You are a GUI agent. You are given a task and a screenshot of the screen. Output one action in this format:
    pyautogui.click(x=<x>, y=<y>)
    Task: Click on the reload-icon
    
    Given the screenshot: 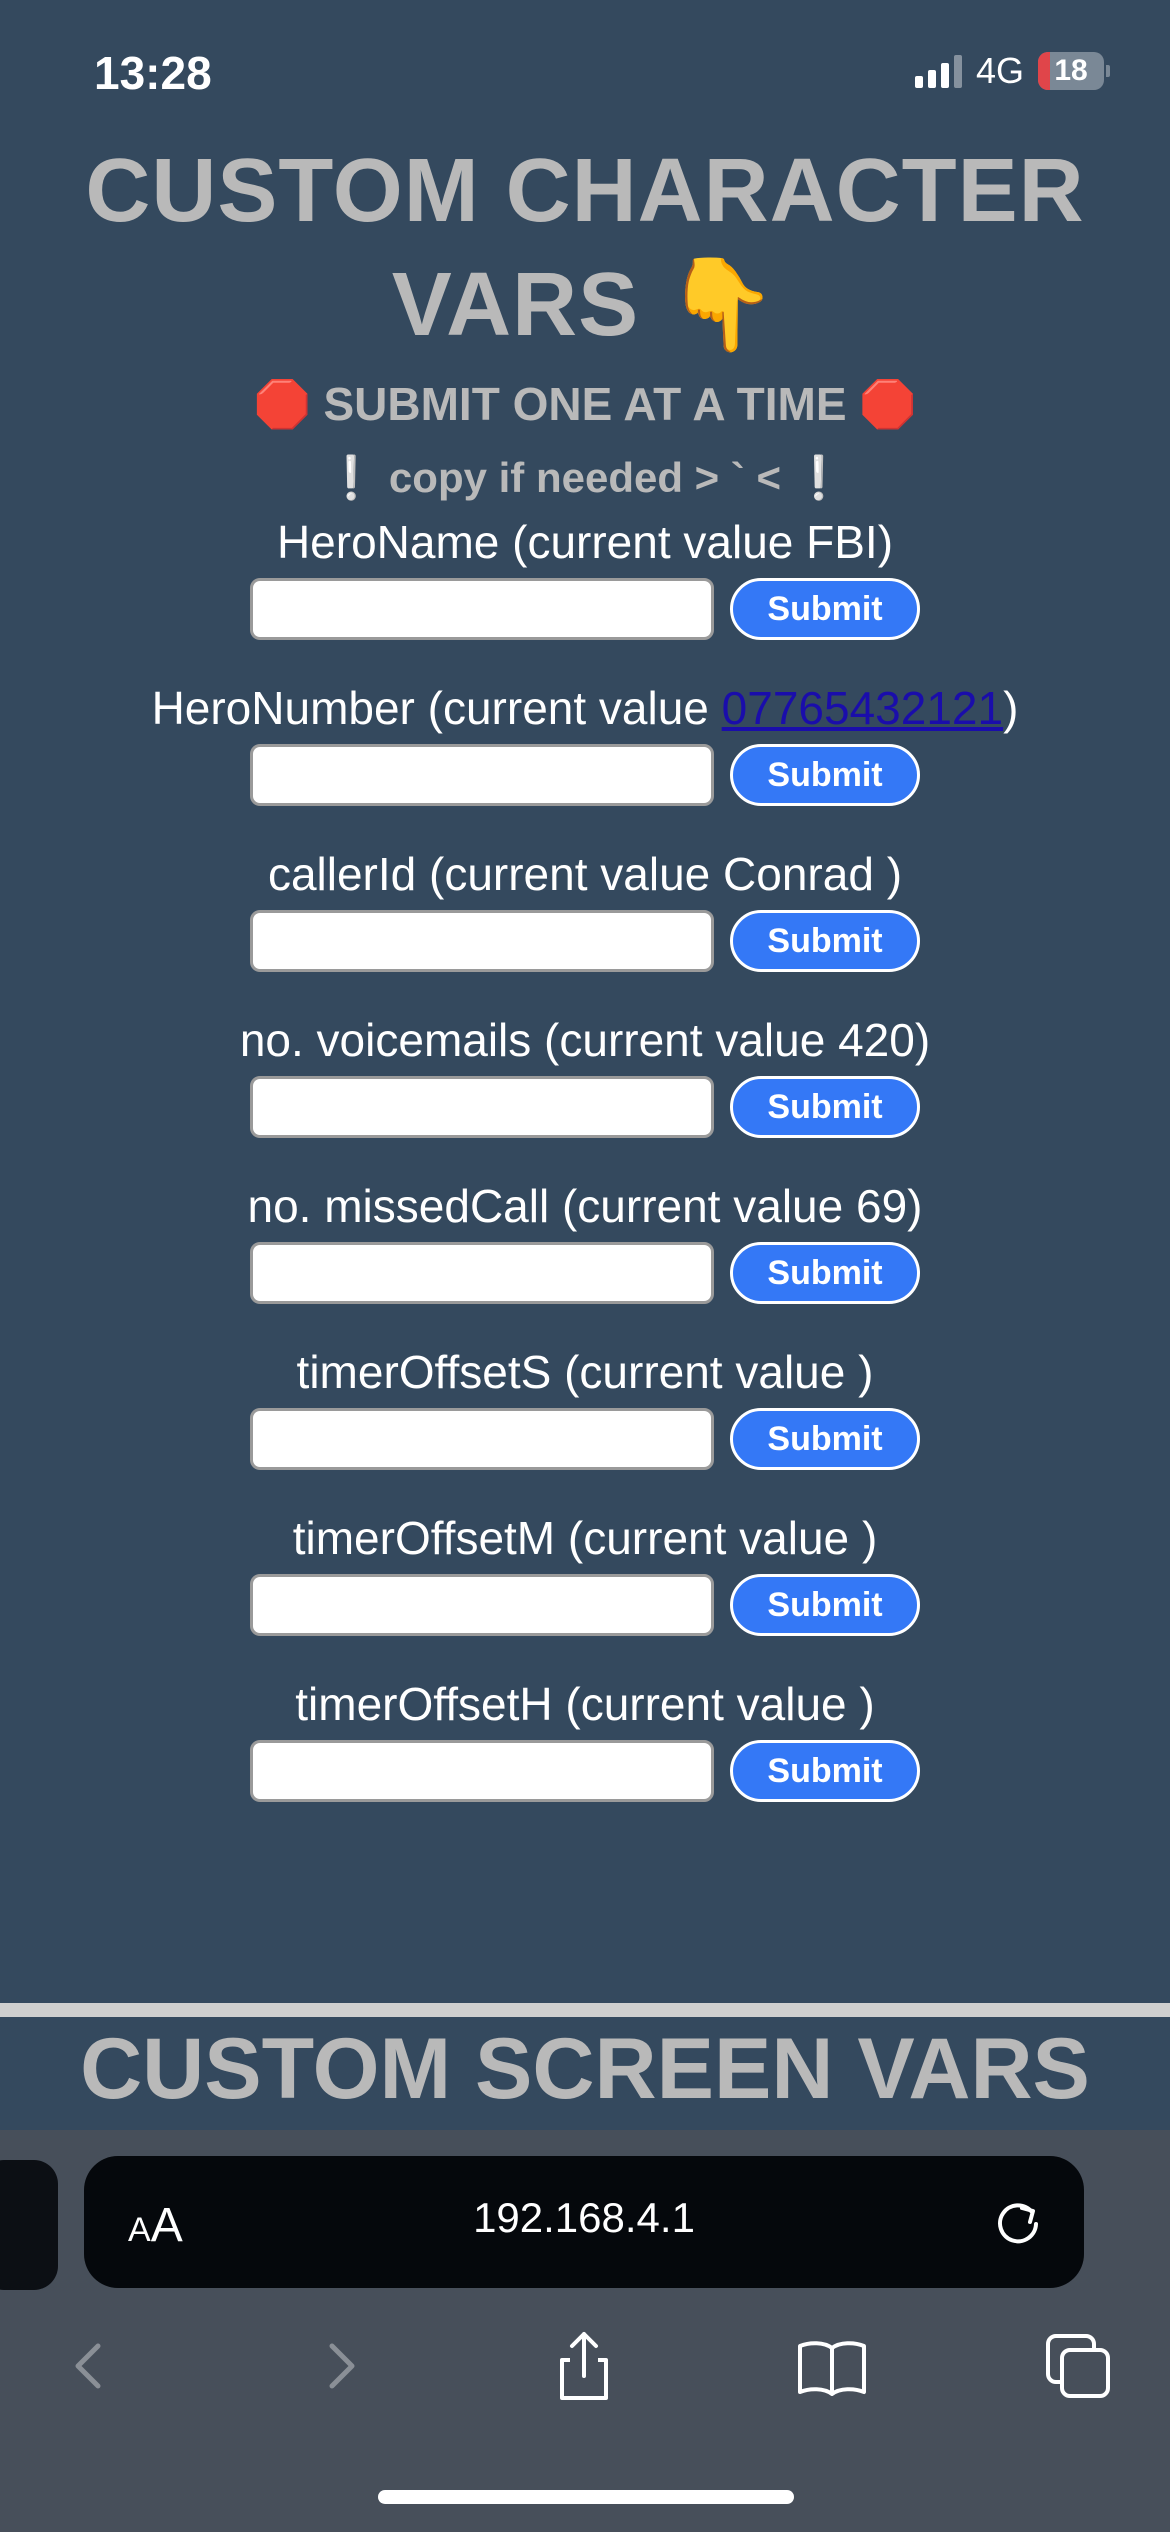 What is the action you would take?
    pyautogui.click(x=1018, y=2222)
    